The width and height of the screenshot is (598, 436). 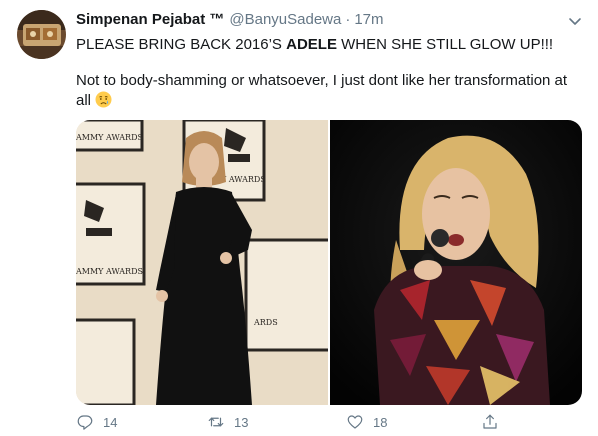 What do you see at coordinates (241, 422) in the screenshot?
I see `retweet-count: 13` at bounding box center [241, 422].